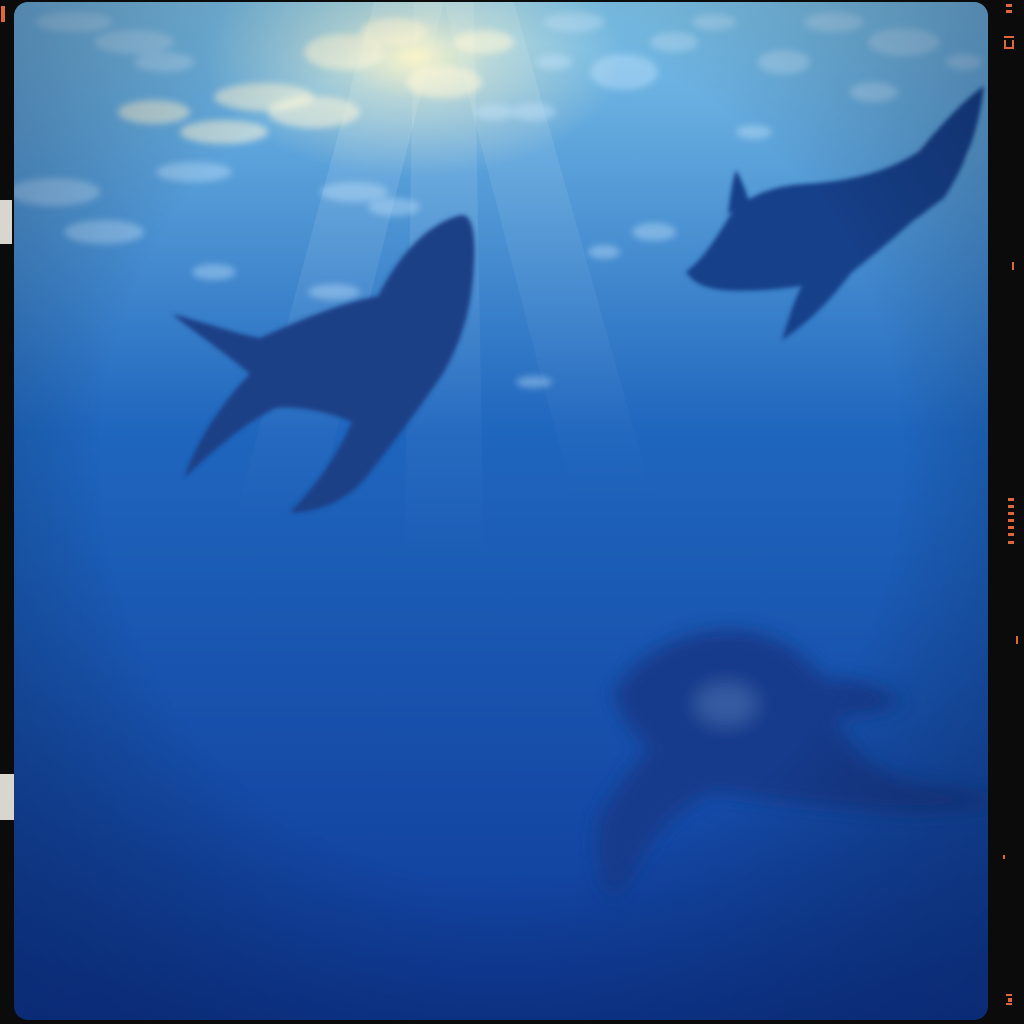 This screenshot has height=1024, width=1024. What do you see at coordinates (3, 14) in the screenshot?
I see `rebate-mark-left` at bounding box center [3, 14].